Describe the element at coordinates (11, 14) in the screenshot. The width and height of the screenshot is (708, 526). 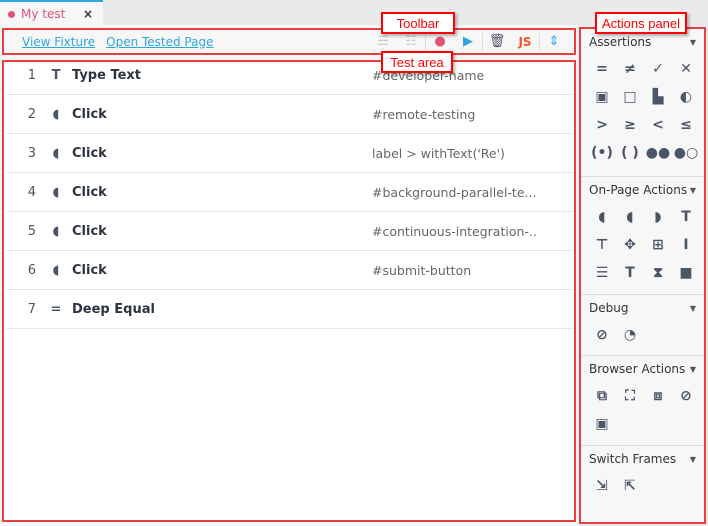
I see `unsaved-dot-icon` at that location.